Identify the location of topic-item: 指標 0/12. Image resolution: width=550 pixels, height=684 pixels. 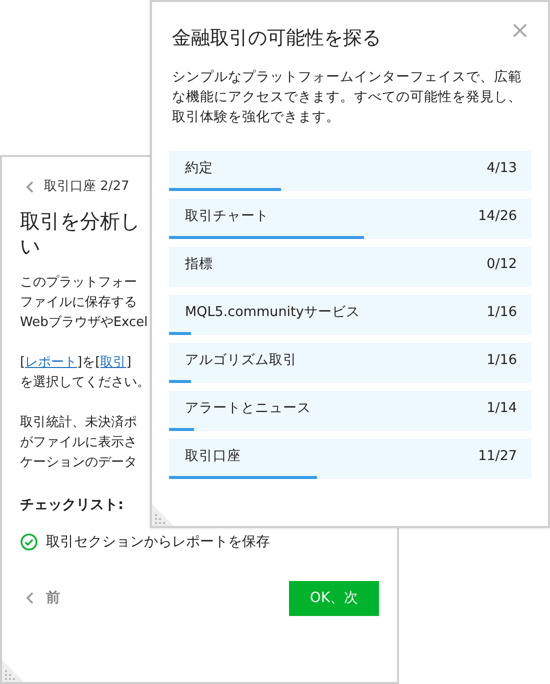
(350, 266).